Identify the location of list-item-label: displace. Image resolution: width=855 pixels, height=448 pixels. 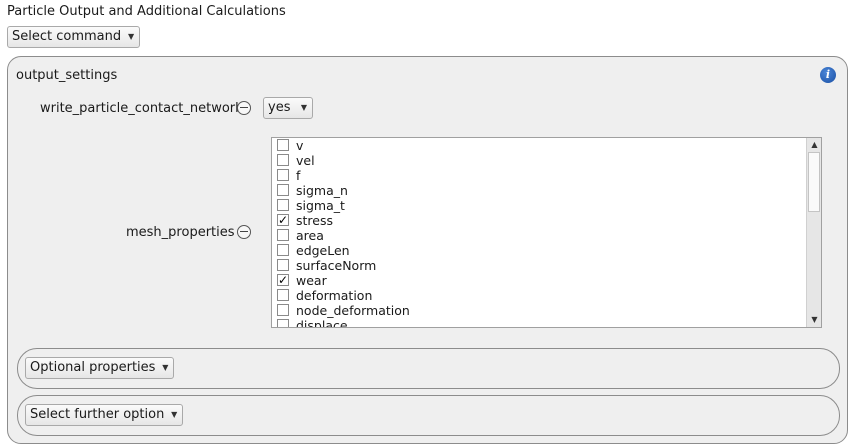
(322, 323).